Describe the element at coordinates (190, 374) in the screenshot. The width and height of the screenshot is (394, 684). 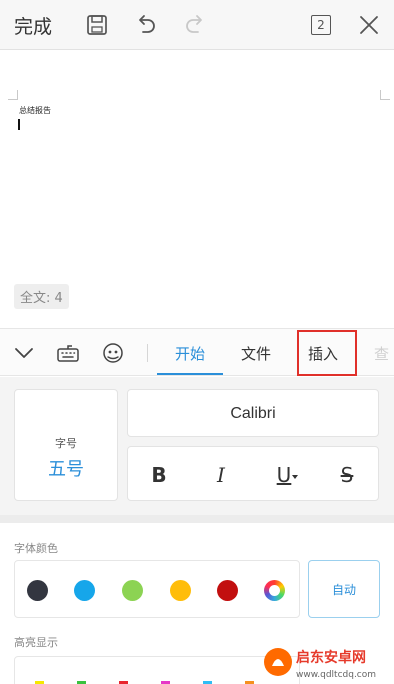
I see `active-tab-indicator` at that location.